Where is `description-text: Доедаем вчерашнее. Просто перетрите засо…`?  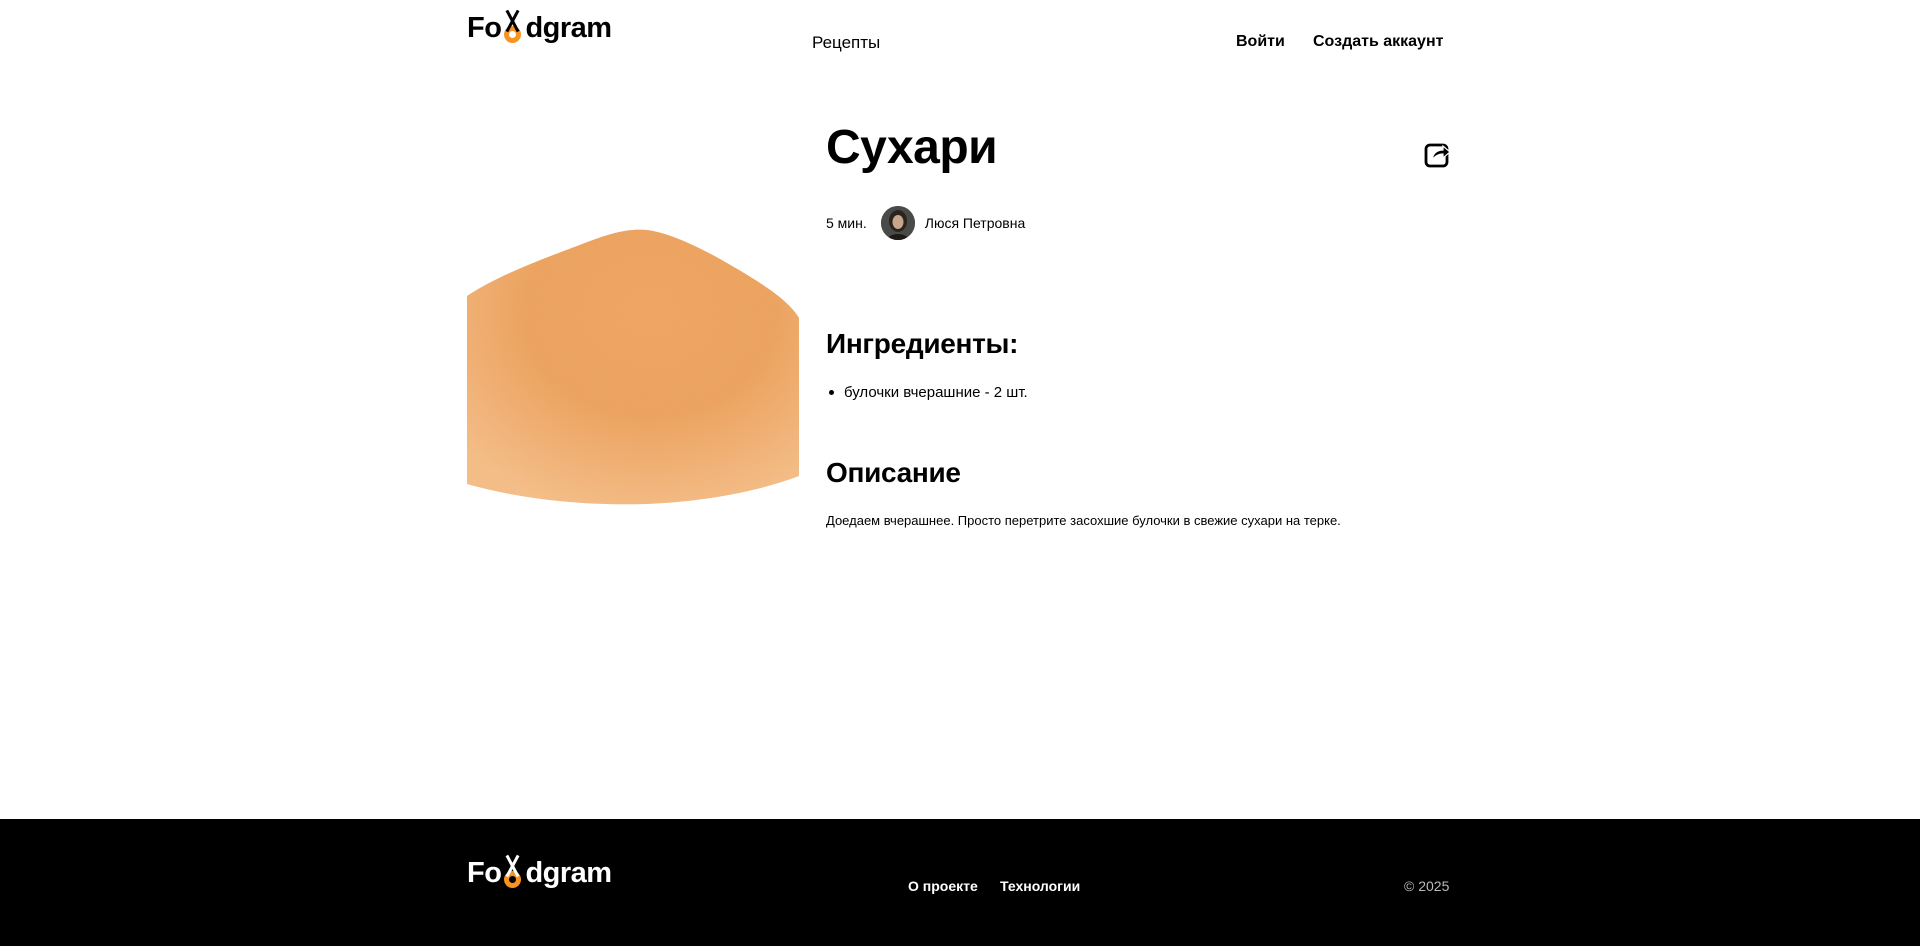
description-text: Доедаем вчерашнее. Просто перетрите засо… is located at coordinates (1083, 520).